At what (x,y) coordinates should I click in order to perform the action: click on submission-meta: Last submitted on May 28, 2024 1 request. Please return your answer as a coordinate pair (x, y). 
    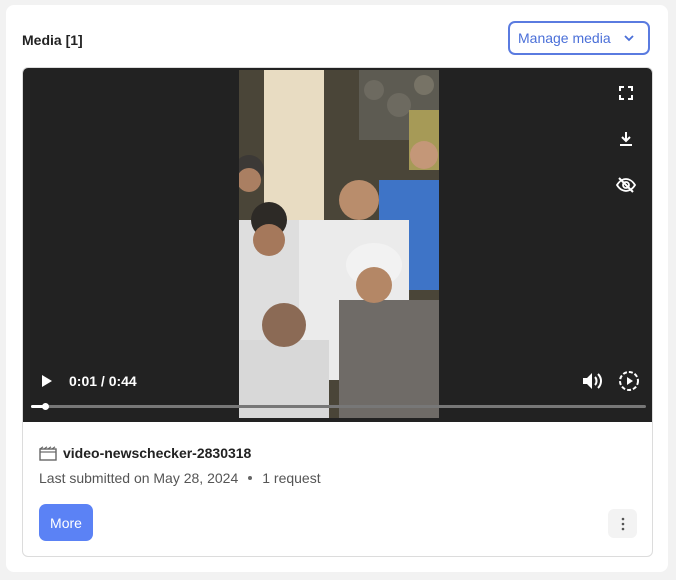
    Looking at the image, I should click on (180, 478).